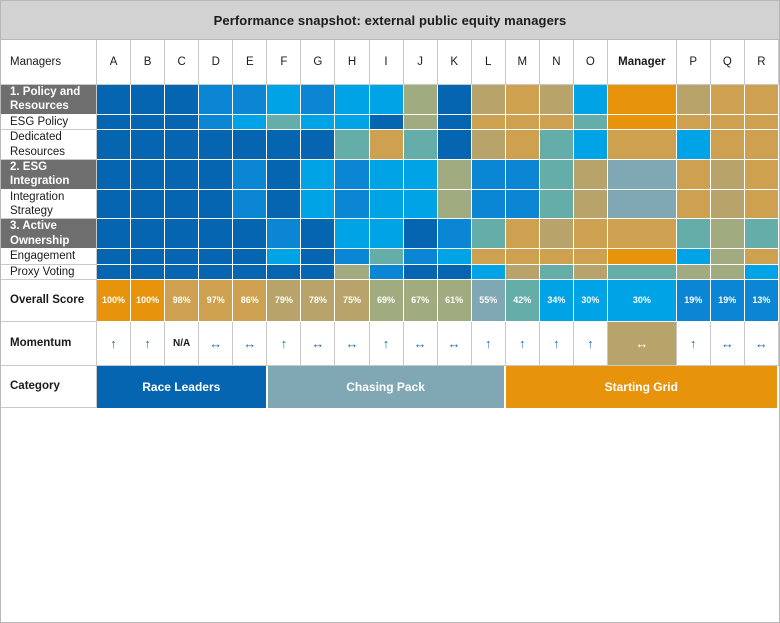 The height and width of the screenshot is (623, 780). I want to click on column-header-m: M, so click(522, 62).